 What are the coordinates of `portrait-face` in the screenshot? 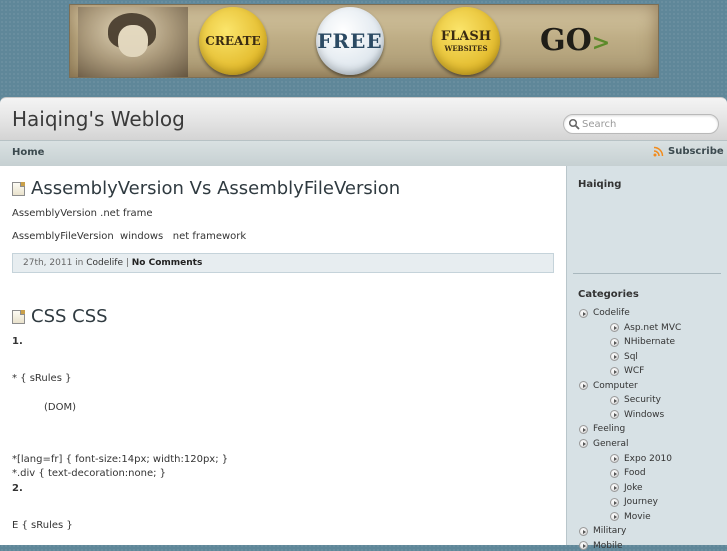 It's located at (133, 41).